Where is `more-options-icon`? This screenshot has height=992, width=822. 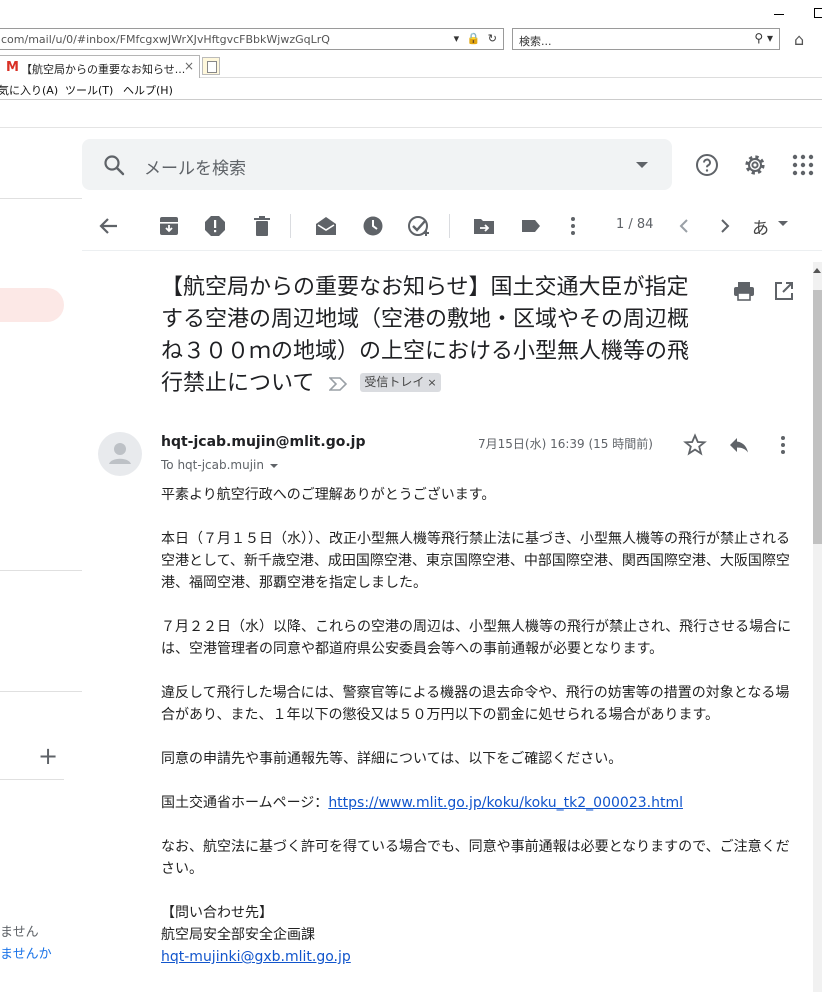 more-options-icon is located at coordinates (573, 226).